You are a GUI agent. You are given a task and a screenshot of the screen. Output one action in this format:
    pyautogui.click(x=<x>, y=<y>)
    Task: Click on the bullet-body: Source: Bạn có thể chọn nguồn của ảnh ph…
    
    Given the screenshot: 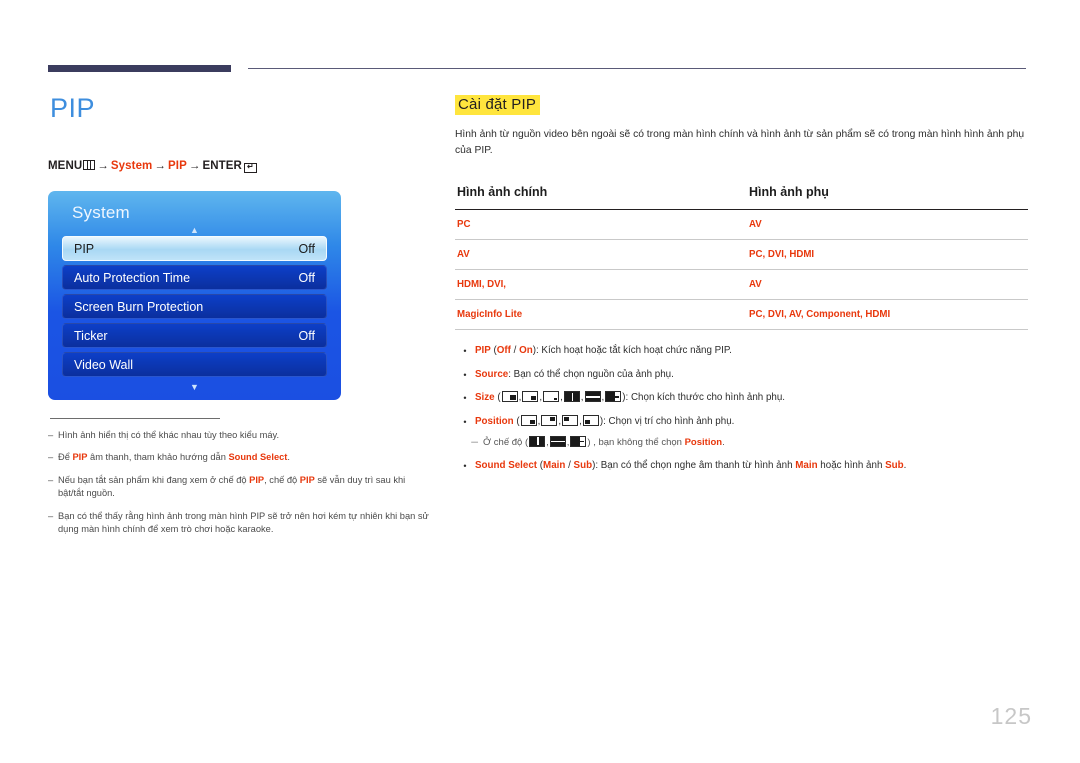 What is the action you would take?
    pyautogui.click(x=751, y=375)
    